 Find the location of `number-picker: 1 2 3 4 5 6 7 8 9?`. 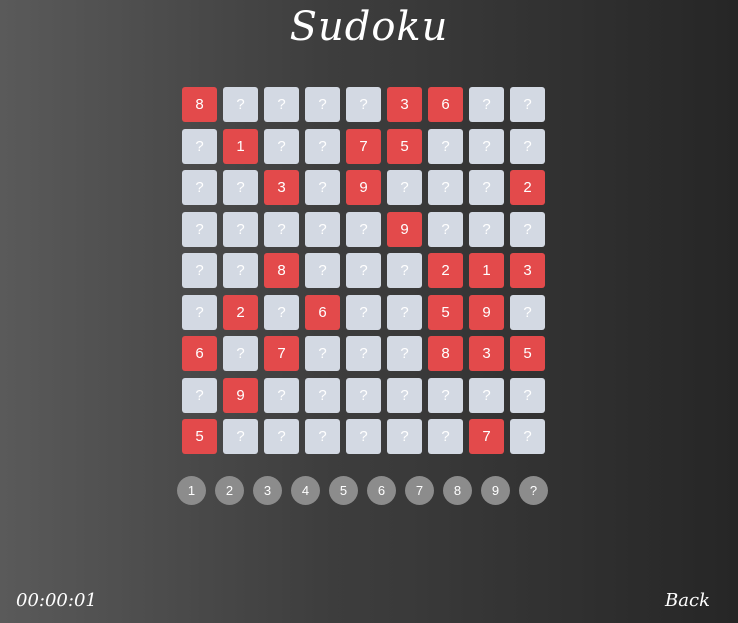

number-picker: 1 2 3 4 5 6 7 8 9? is located at coordinates (362, 490).